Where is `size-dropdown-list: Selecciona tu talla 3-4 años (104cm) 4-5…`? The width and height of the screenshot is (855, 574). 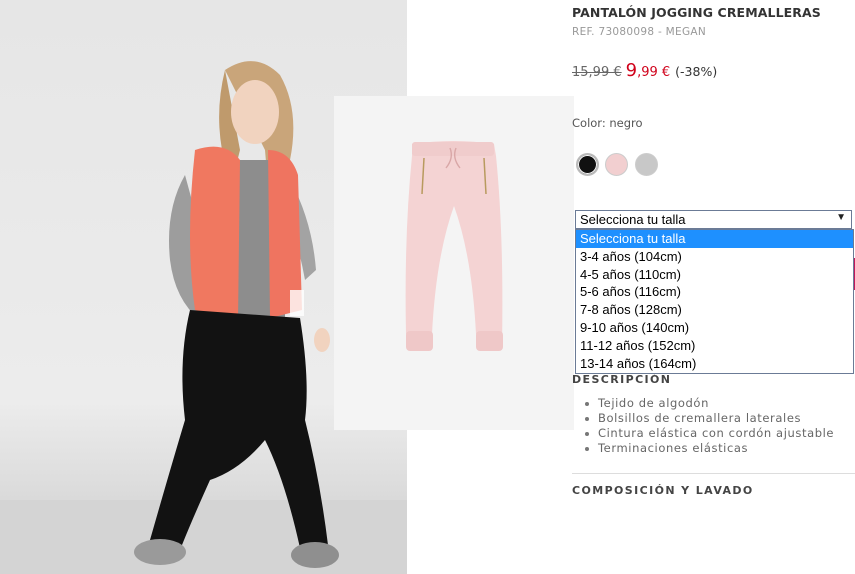
size-dropdown-list: Selecciona tu talla 3-4 años (104cm) 4-5… is located at coordinates (714, 301).